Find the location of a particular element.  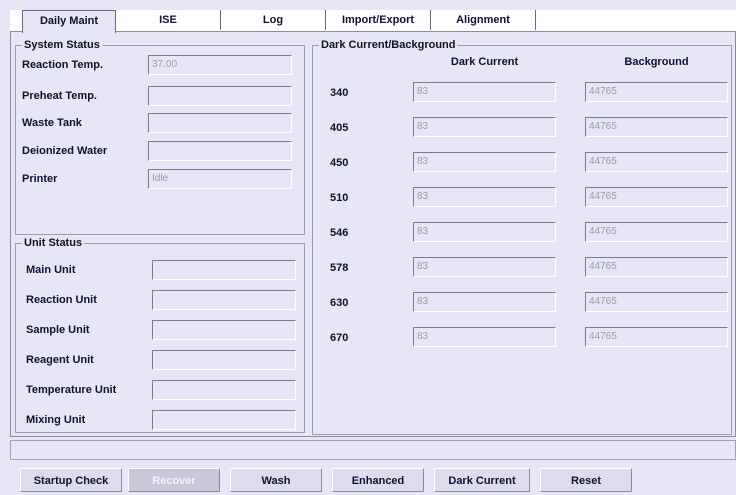

dark-current-title: Dark Current/Background is located at coordinates (388, 45).